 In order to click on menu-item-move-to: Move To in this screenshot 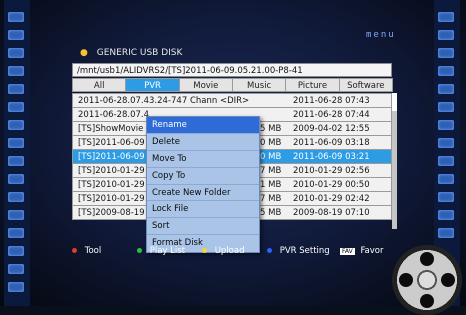, I will do `click(203, 159)`.